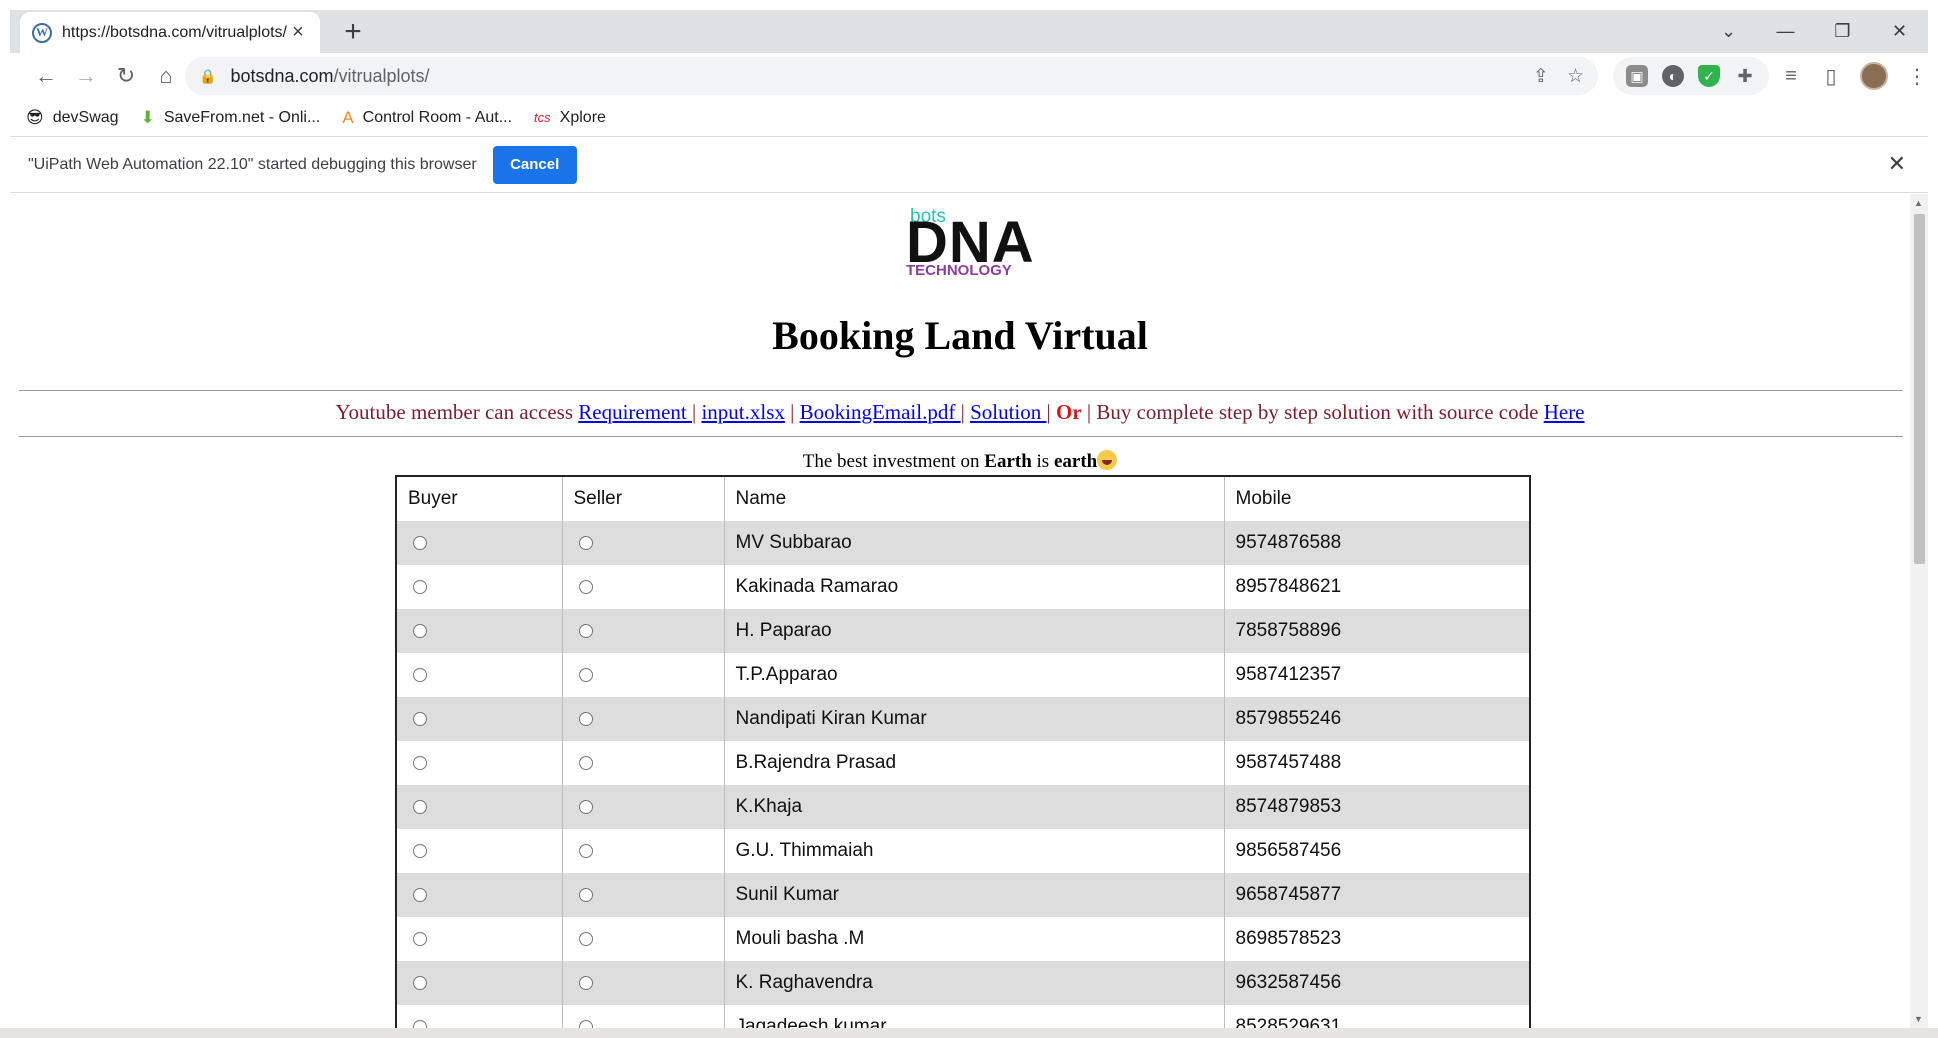 The image size is (1938, 1038). I want to click on booking-email-link: BookingEmail.pdf, so click(880, 412).